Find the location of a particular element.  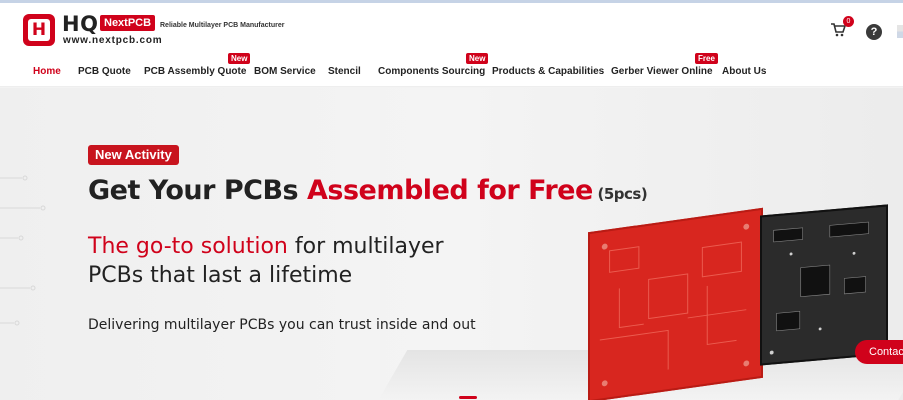

nav-pcb-quote: PCB Quote is located at coordinates (104, 71).